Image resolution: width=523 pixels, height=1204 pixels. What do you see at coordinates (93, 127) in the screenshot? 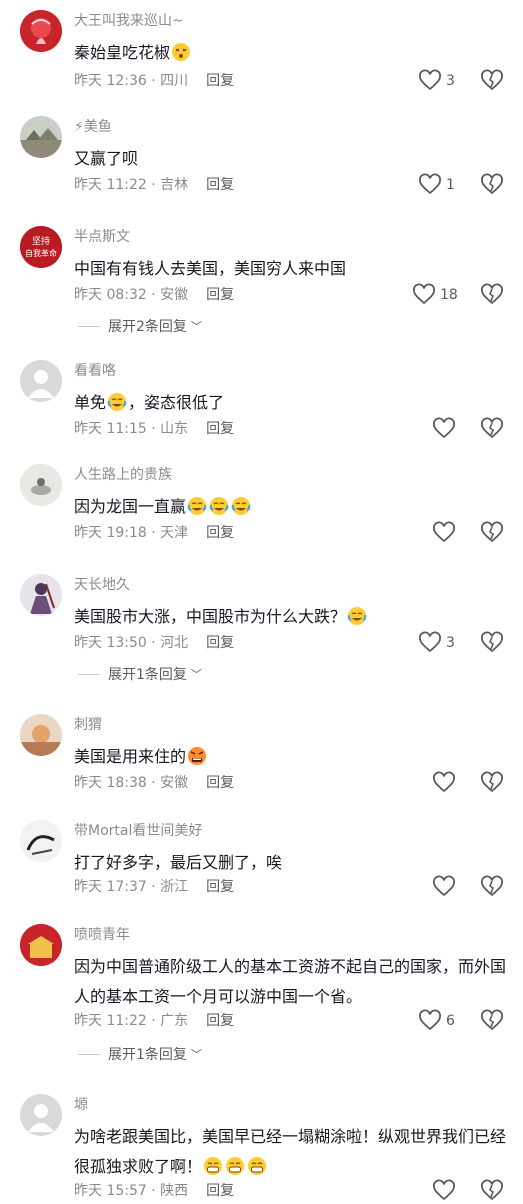
I see `username: ⚡美鱼` at bounding box center [93, 127].